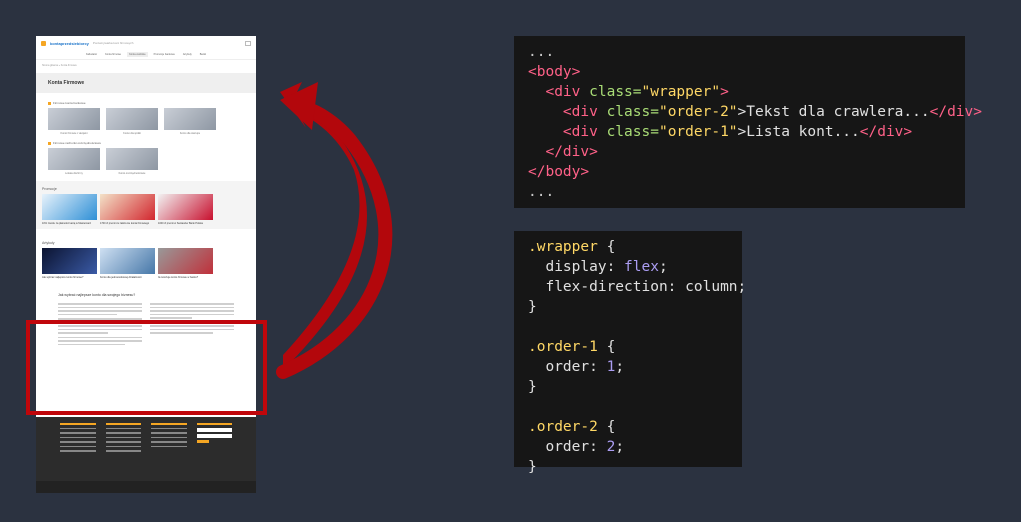  What do you see at coordinates (91, 54) in the screenshot?
I see `nav-item: Kalkulator` at bounding box center [91, 54].